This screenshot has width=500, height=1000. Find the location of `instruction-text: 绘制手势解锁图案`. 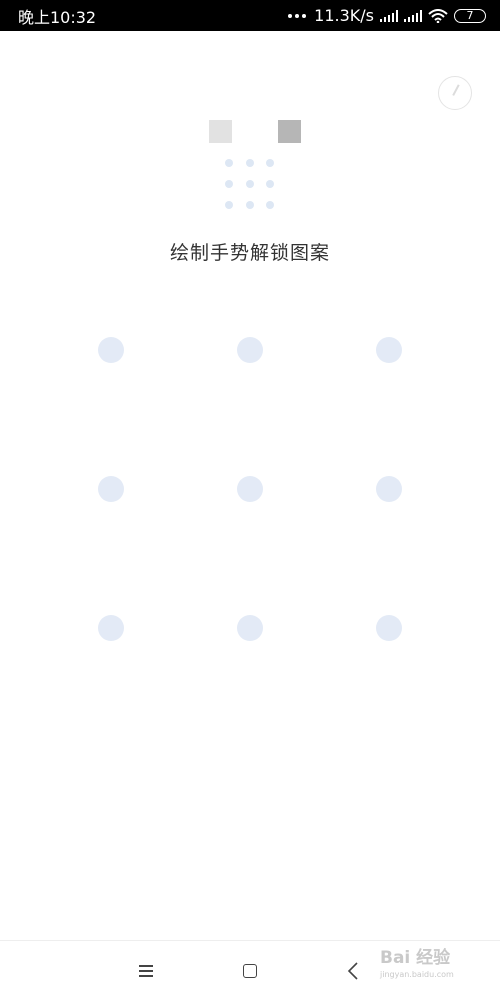

instruction-text: 绘制手势解锁图案 is located at coordinates (249, 253).